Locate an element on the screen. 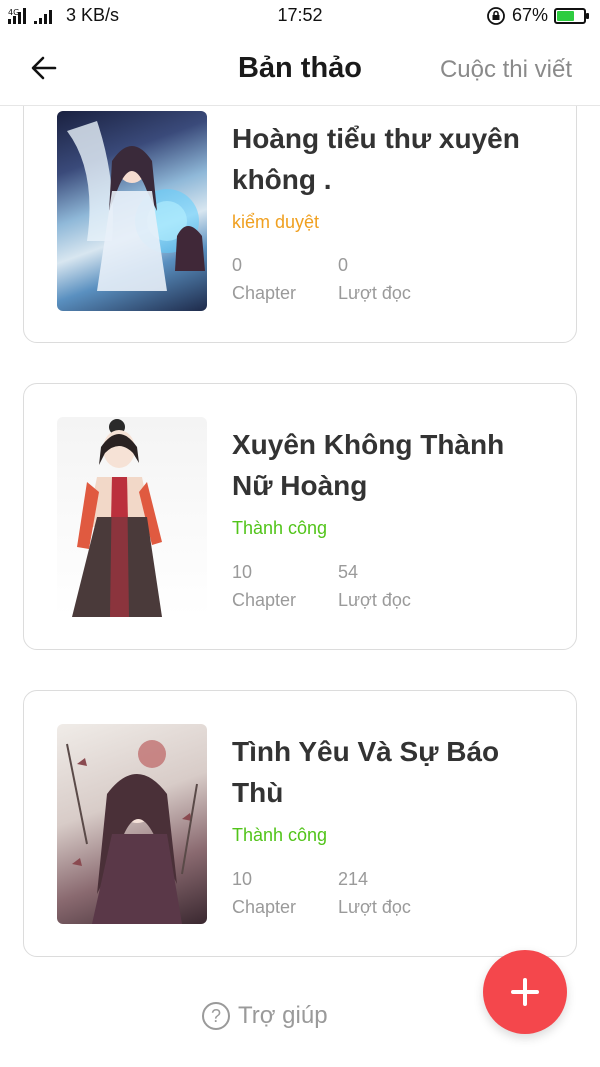  chapter-count: 0 is located at coordinates (237, 265).